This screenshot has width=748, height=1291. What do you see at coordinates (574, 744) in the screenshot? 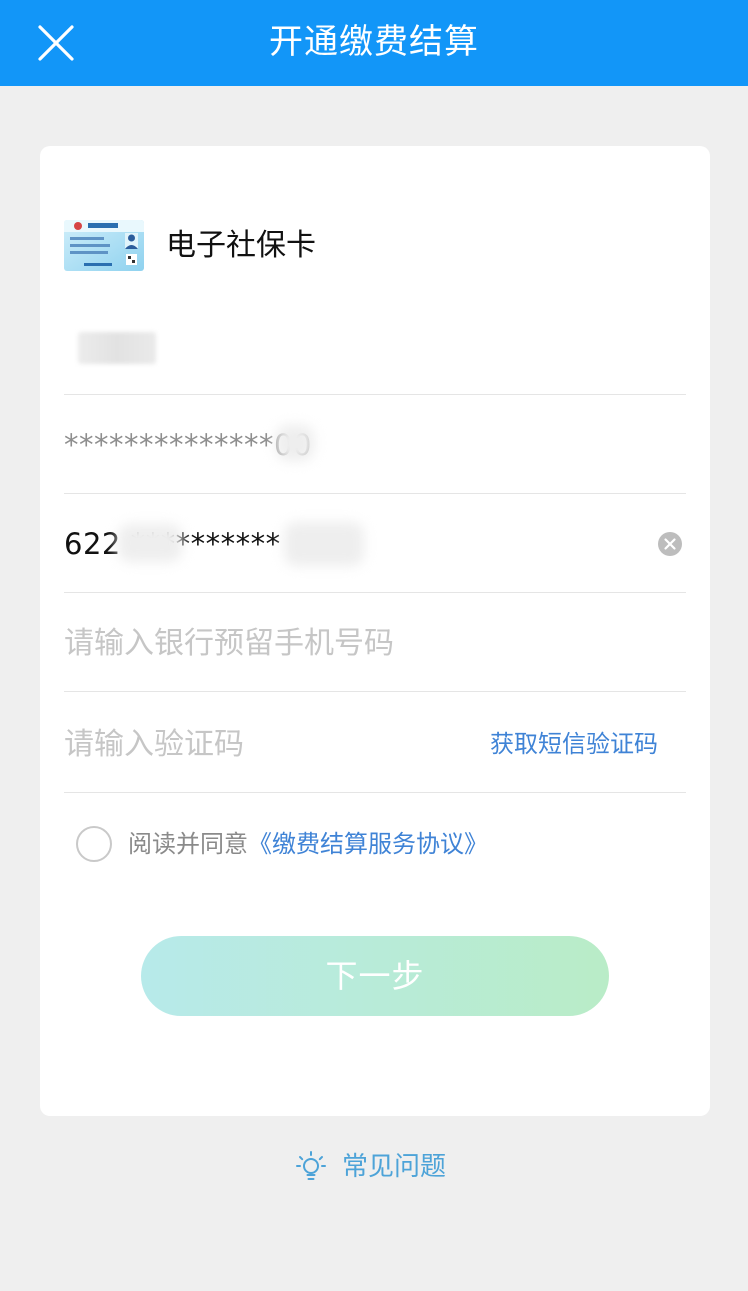
I see `get-sms-code-button: 获取短信验证码` at bounding box center [574, 744].